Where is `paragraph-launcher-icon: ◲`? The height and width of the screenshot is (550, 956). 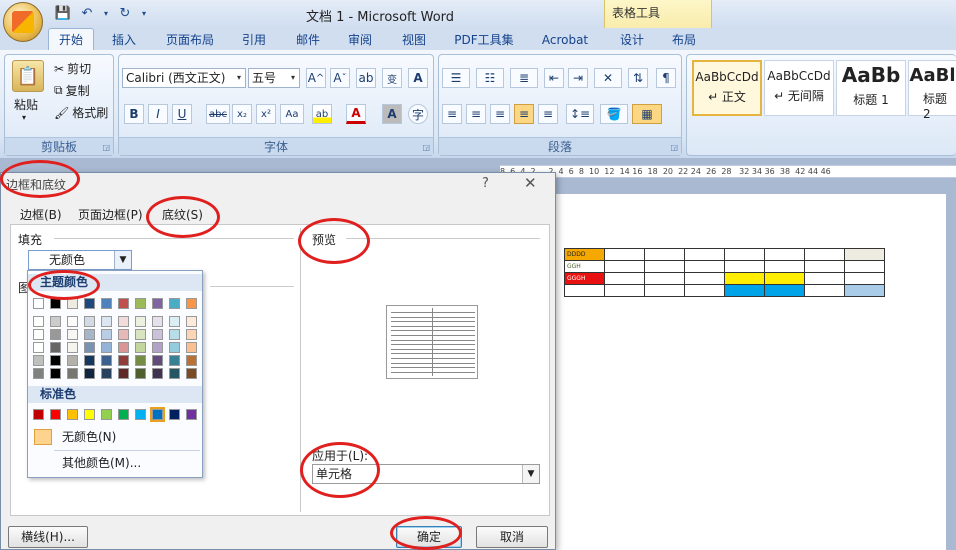
paragraph-launcher-icon: ◲ is located at coordinates (674, 147).